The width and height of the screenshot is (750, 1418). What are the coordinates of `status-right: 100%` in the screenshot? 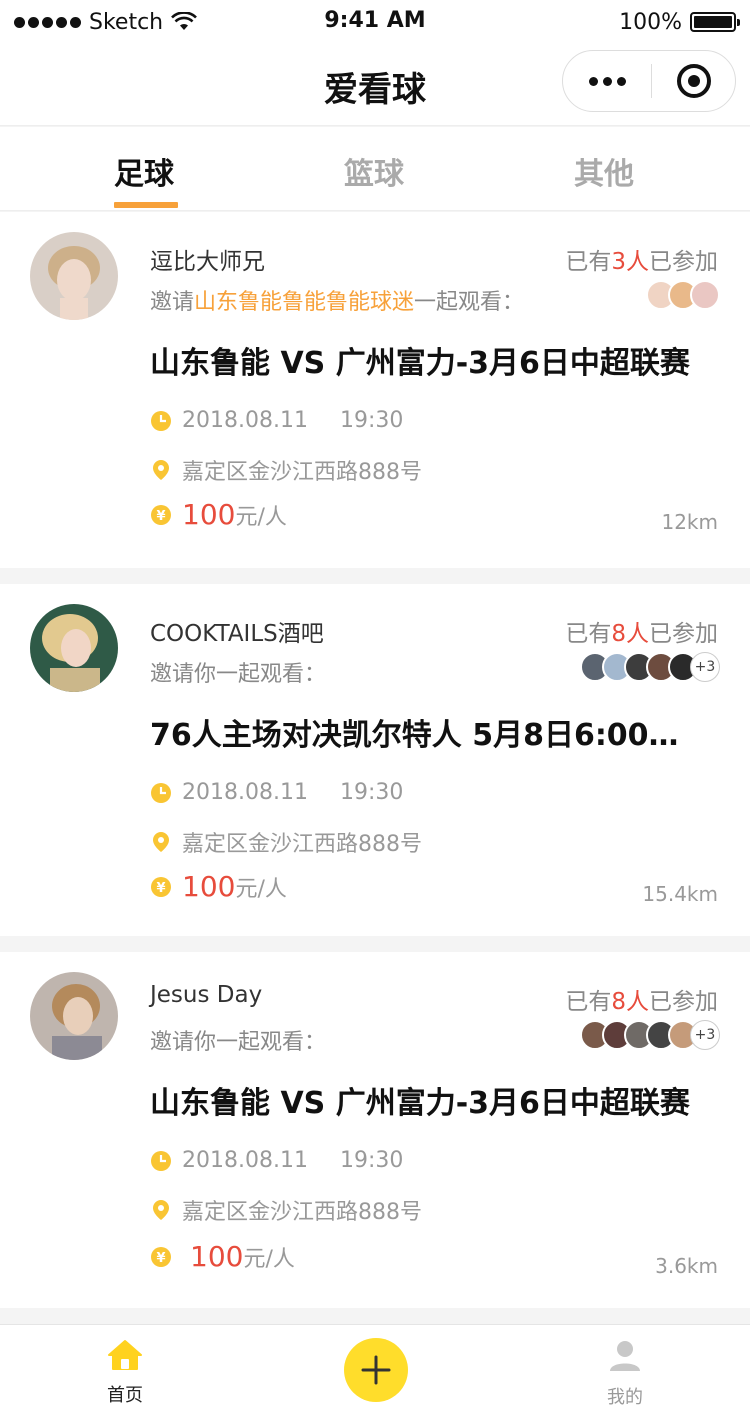 It's located at (679, 22).